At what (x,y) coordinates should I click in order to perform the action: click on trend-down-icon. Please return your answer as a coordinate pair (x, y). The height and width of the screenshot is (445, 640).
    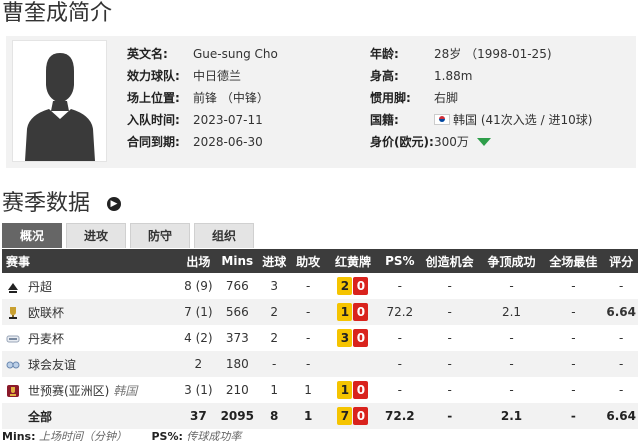
    Looking at the image, I should click on (483, 142).